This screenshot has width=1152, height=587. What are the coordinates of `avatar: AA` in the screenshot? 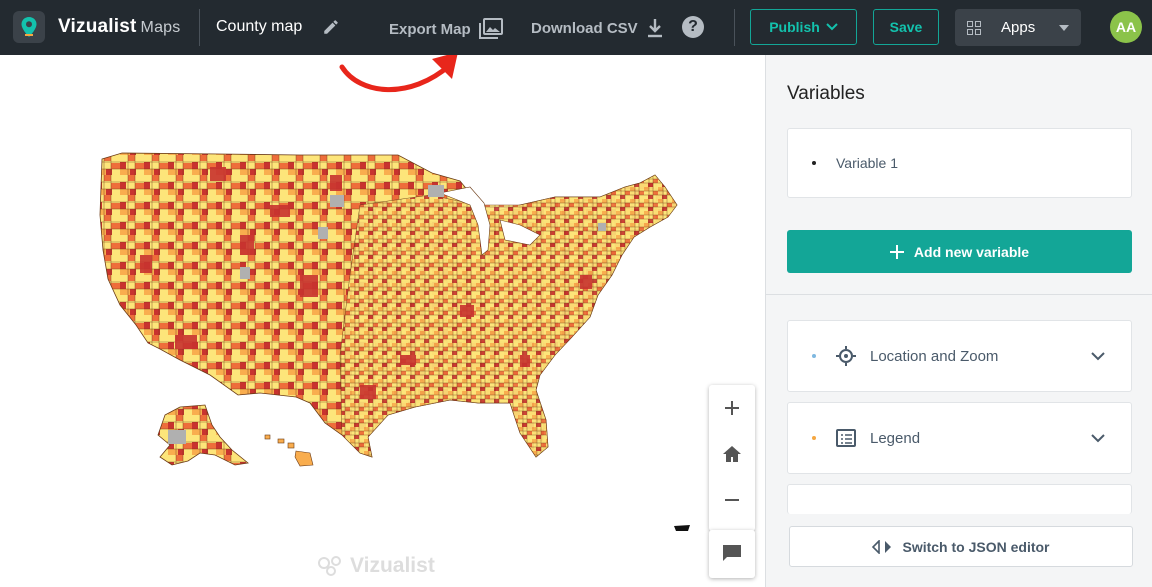 It's located at (1126, 27).